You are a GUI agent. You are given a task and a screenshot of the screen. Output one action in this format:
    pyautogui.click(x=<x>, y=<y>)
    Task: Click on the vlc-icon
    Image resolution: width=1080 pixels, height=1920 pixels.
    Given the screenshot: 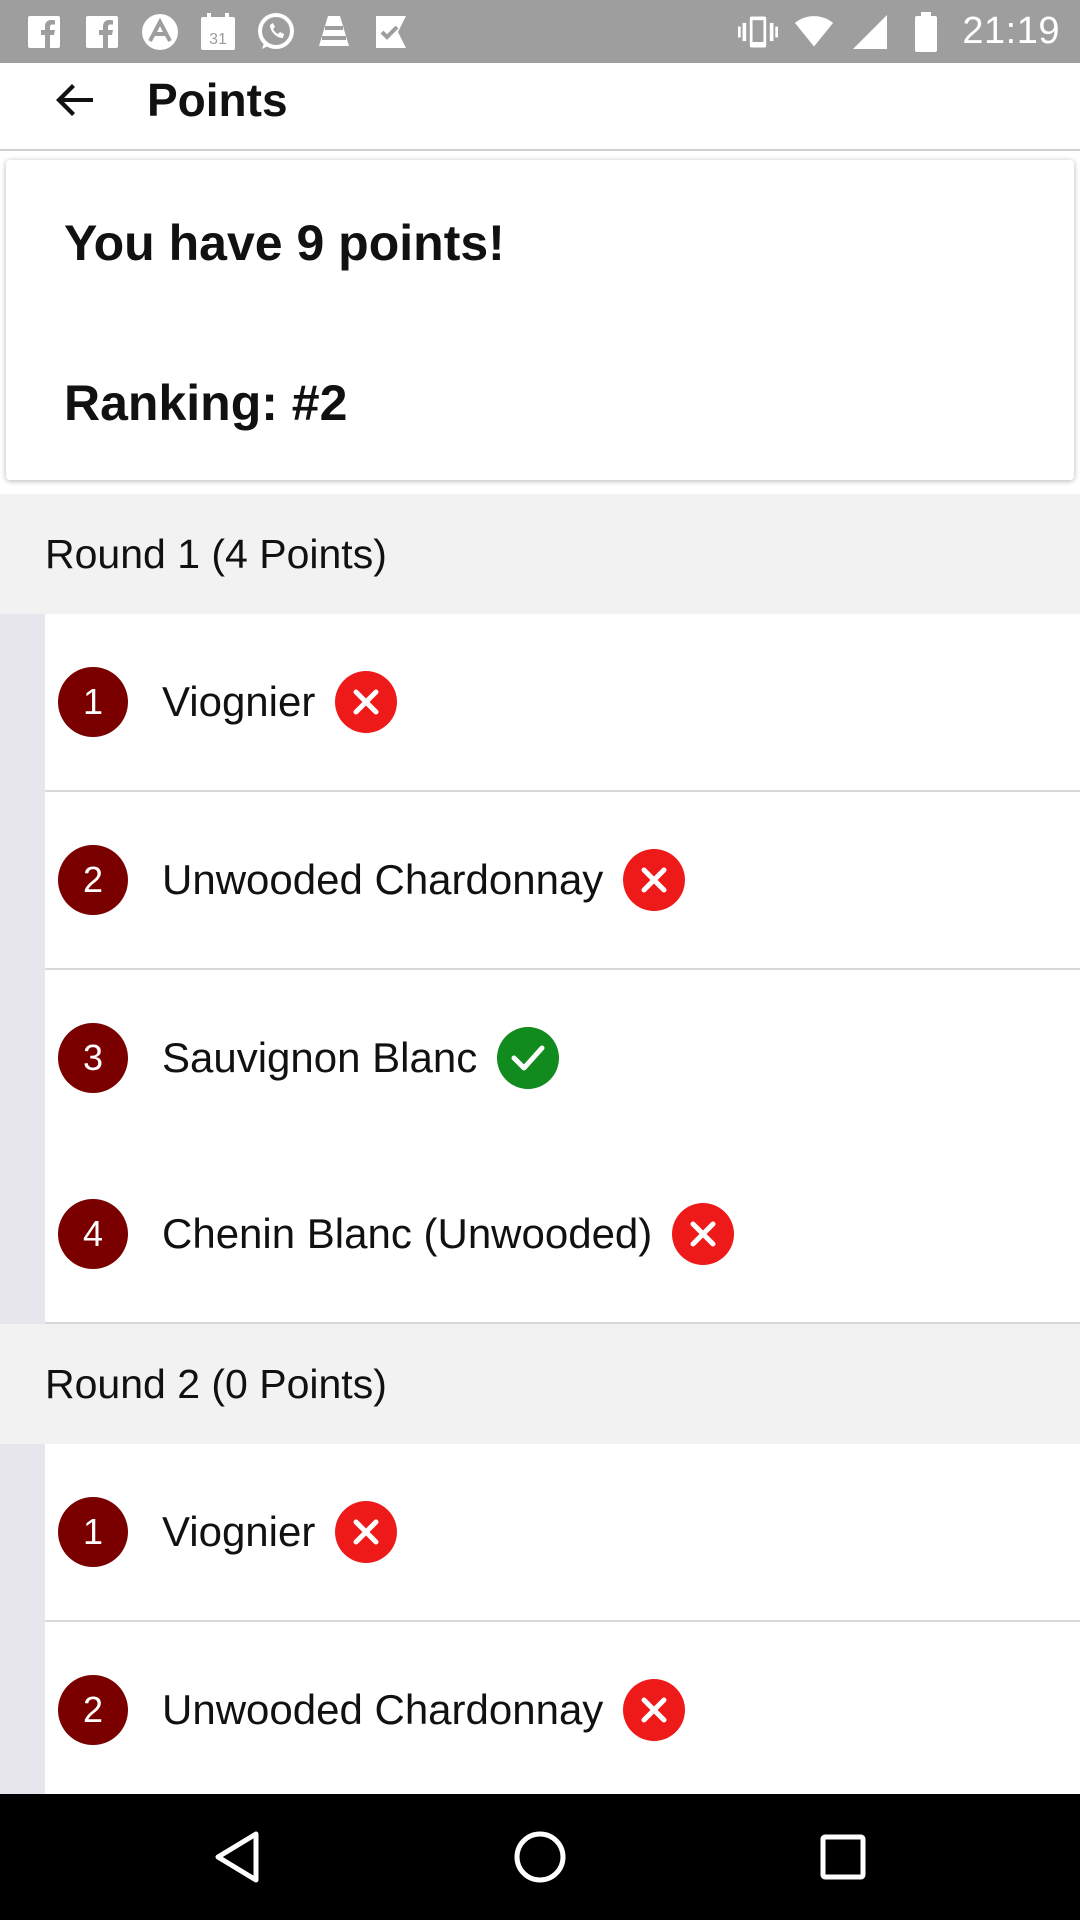 What is the action you would take?
    pyautogui.click(x=334, y=32)
    